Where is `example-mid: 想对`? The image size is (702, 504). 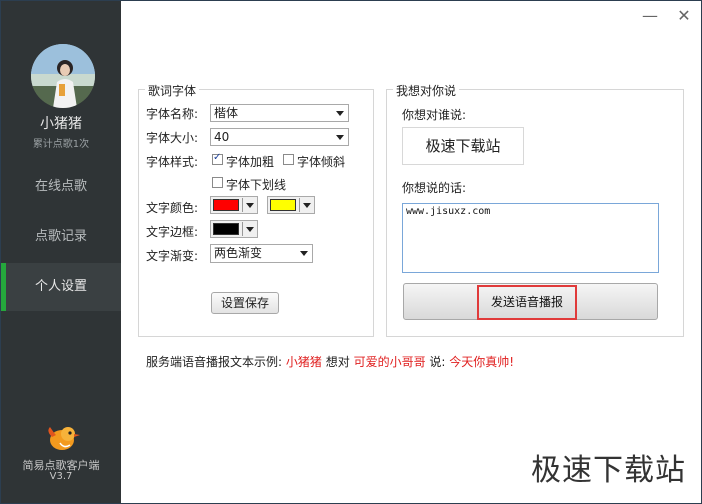
example-mid: 想对 is located at coordinates (337, 362).